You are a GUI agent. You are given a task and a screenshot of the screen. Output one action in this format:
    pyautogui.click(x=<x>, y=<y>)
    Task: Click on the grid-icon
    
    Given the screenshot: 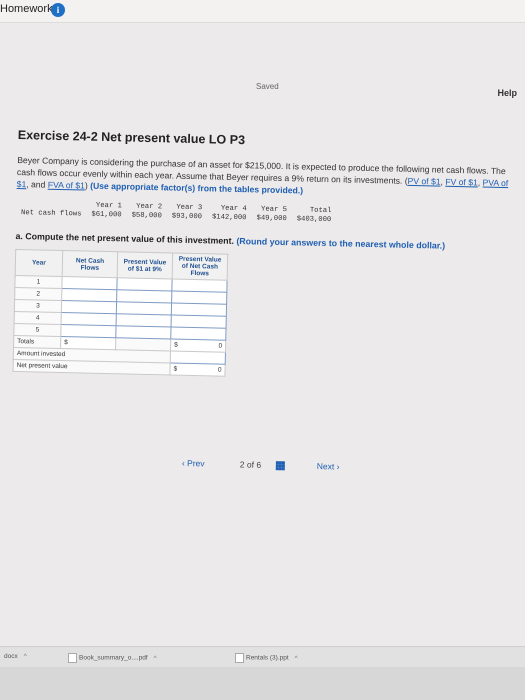 What is the action you would take?
    pyautogui.click(x=280, y=465)
    